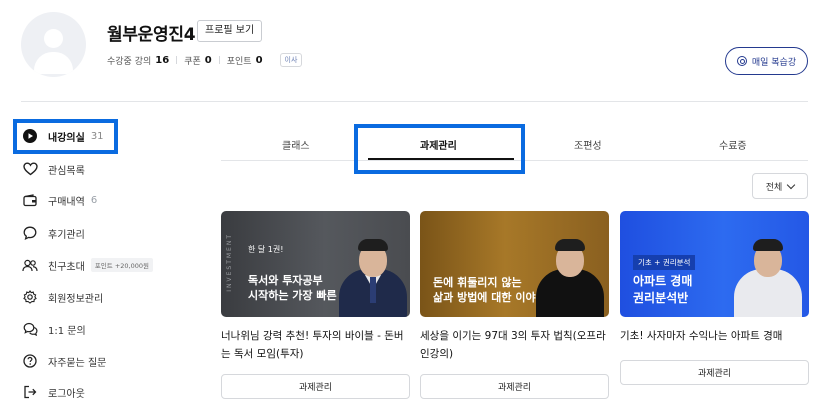  What do you see at coordinates (66, 171) in the screenshot?
I see `sidebar-item-label: 관심목록` at bounding box center [66, 171].